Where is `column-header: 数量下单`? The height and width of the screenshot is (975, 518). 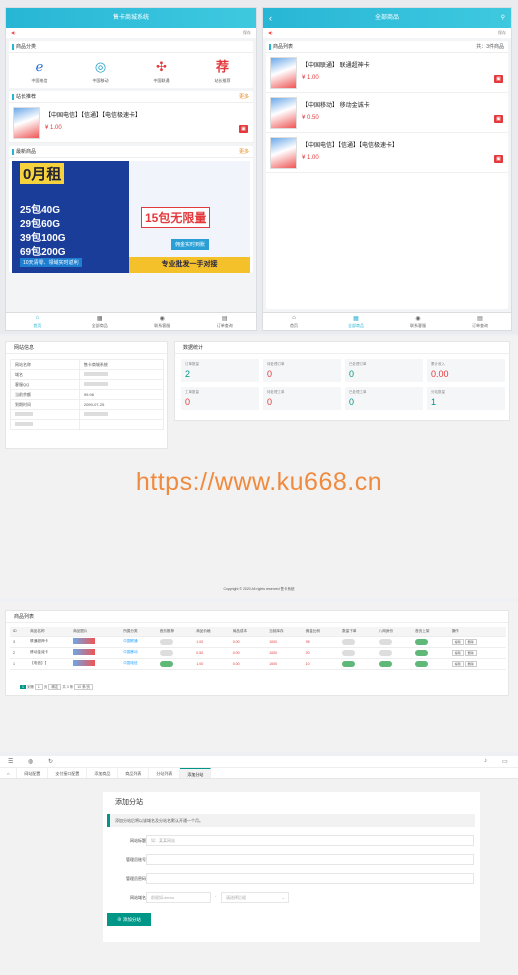 column-header: 数量下单 is located at coordinates (357, 632).